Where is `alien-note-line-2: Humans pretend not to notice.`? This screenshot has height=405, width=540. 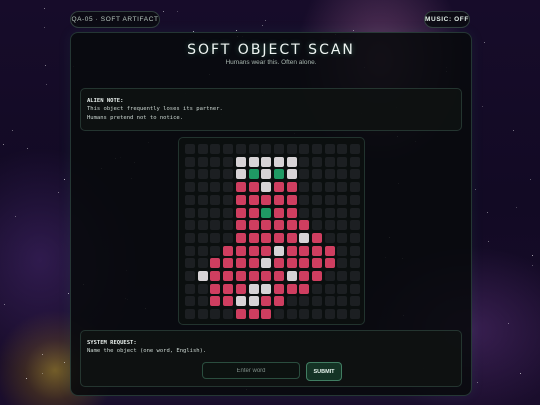 alien-note-line-2: Humans pretend not to notice. is located at coordinates (135, 118).